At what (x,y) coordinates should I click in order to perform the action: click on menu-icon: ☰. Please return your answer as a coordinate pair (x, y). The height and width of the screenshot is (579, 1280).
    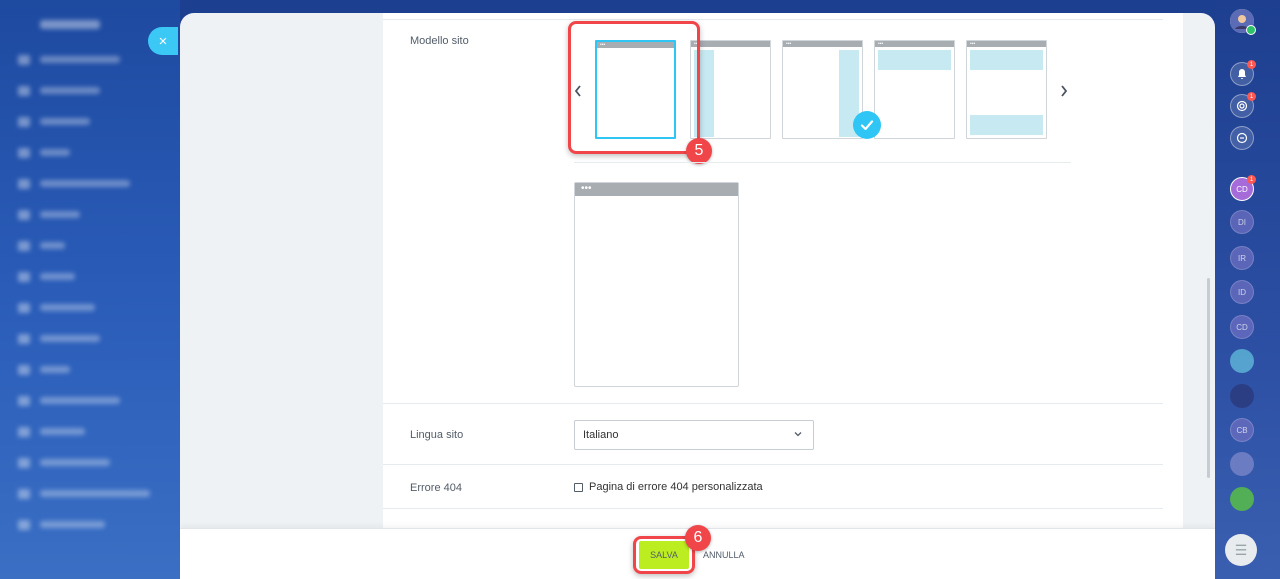
    Looking at the image, I should click on (1241, 550).